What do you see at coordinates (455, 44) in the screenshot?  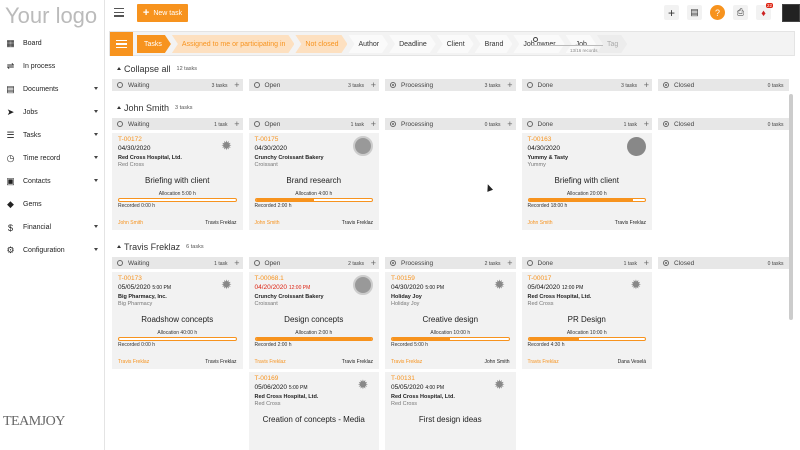 I see `filter-crumb-client: Client` at bounding box center [455, 44].